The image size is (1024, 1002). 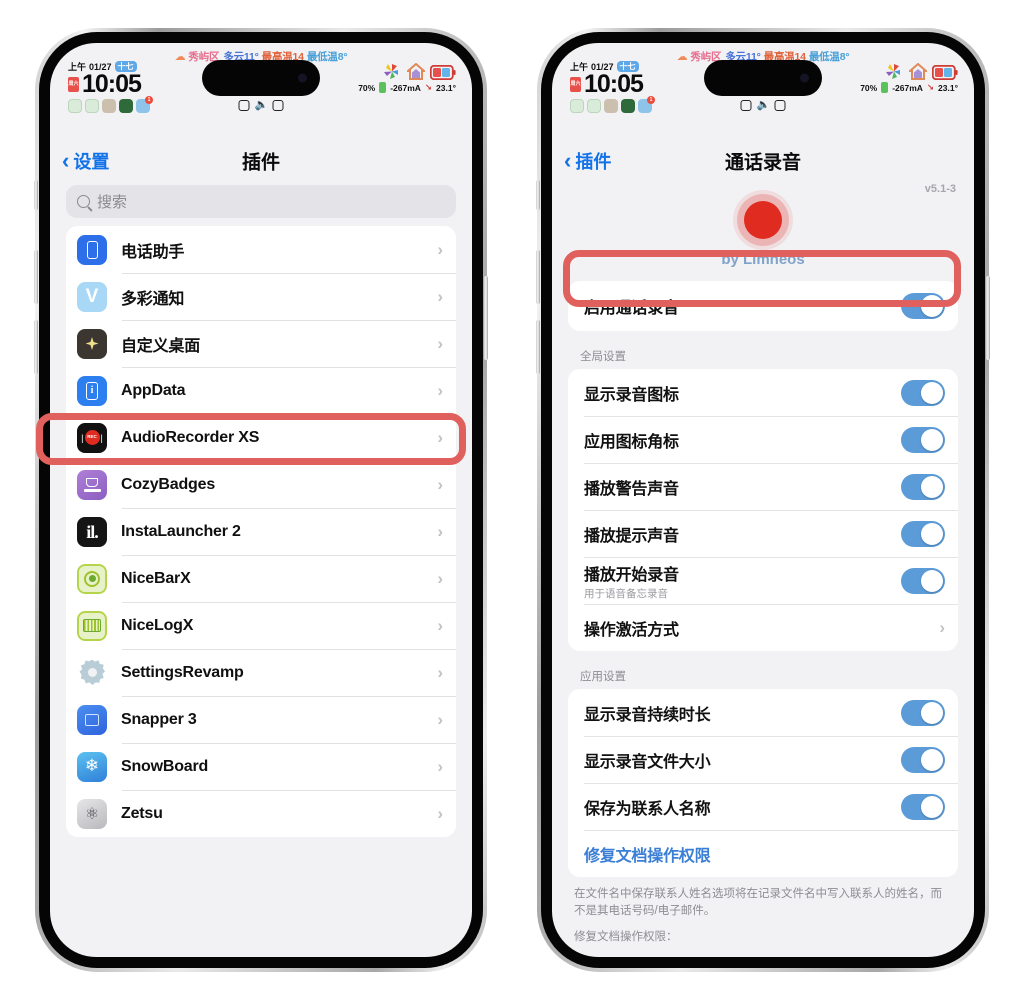 I want to click on volume-down-left, so click(x=36, y=347).